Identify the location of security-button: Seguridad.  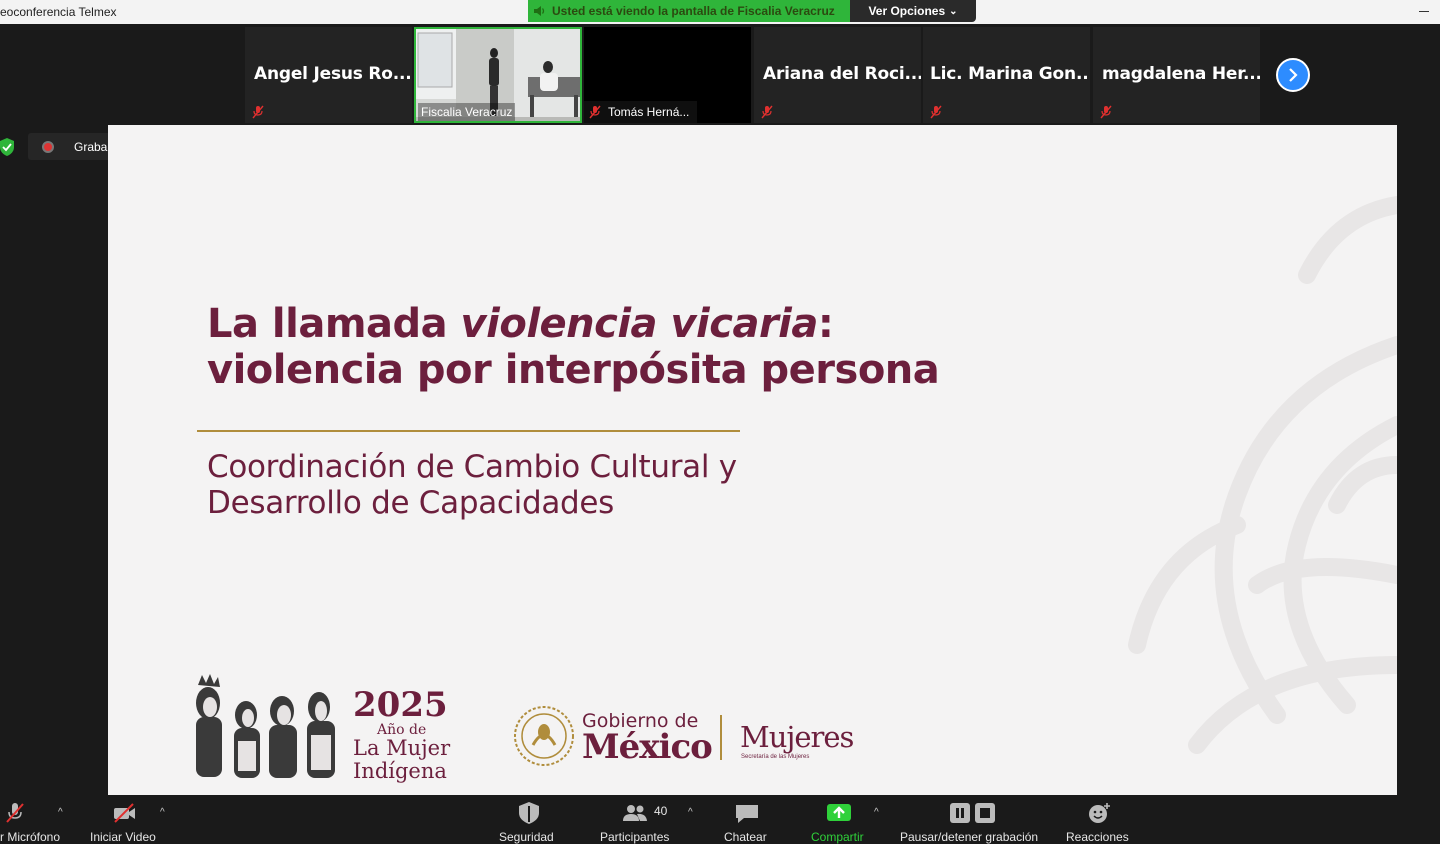
(529, 819).